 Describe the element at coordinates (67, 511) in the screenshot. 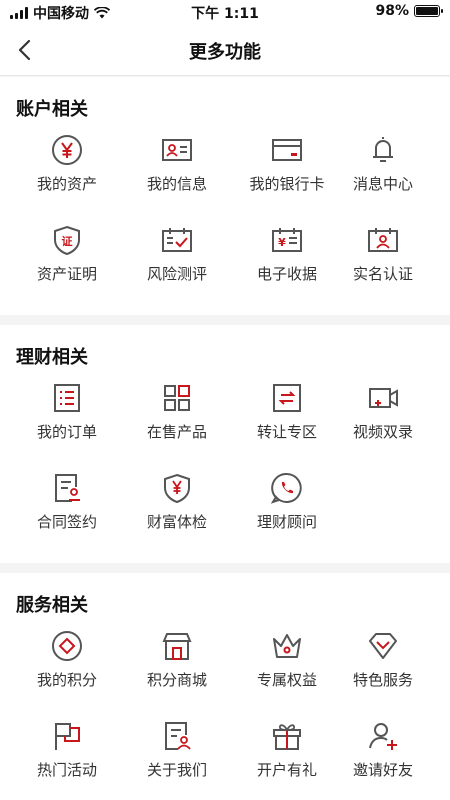

I see `item-contract-signing: 合同签约` at that location.